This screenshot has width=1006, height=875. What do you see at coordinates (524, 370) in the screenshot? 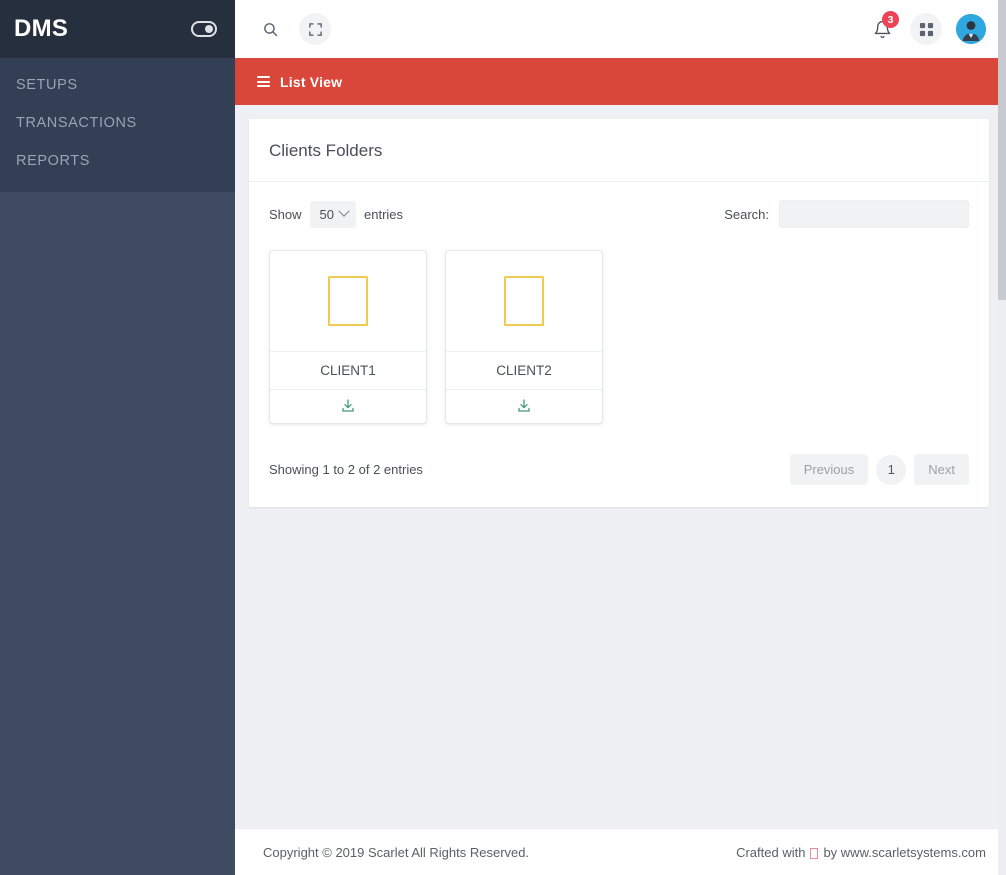
I see `folder-name: CLIENT2` at bounding box center [524, 370].